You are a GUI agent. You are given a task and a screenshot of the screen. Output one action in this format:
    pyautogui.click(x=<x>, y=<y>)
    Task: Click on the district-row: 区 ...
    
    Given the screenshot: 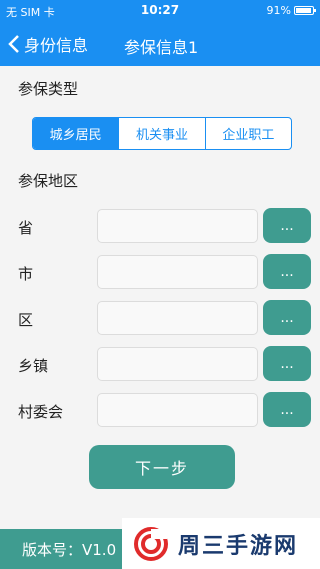 What is the action you would take?
    pyautogui.click(x=160, y=319)
    